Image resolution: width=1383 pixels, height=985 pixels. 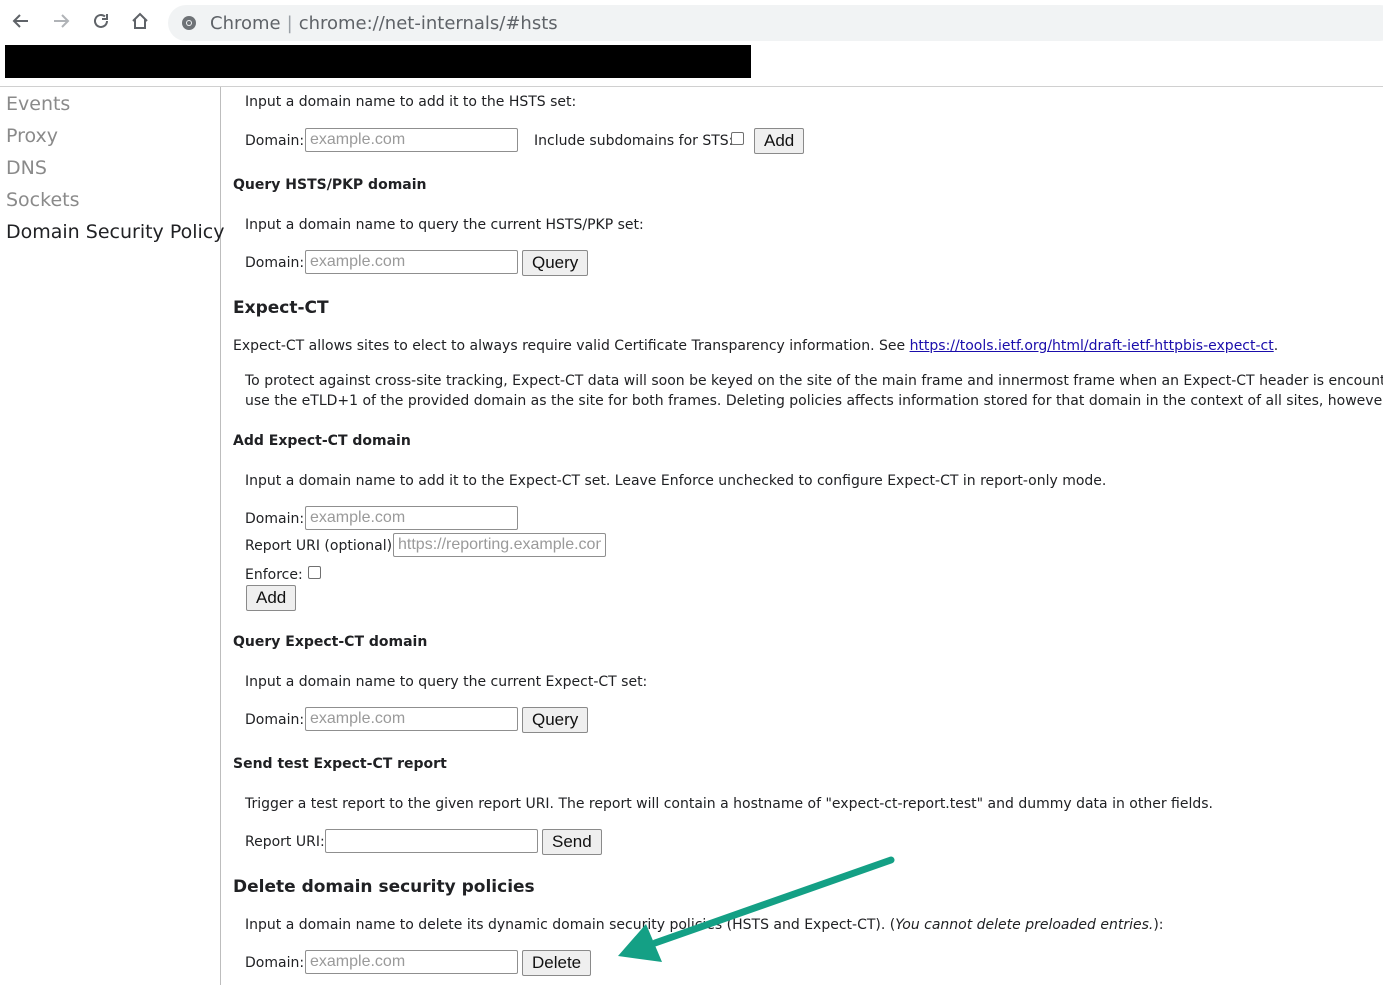 I want to click on sidebar-item-events: Events, so click(x=38, y=104).